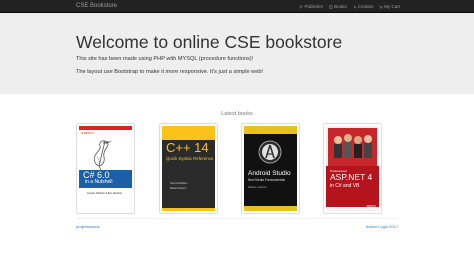 The width and height of the screenshot is (474, 262). Describe the element at coordinates (179, 183) in the screenshot. I see `book-edition: Second Edition` at that location.